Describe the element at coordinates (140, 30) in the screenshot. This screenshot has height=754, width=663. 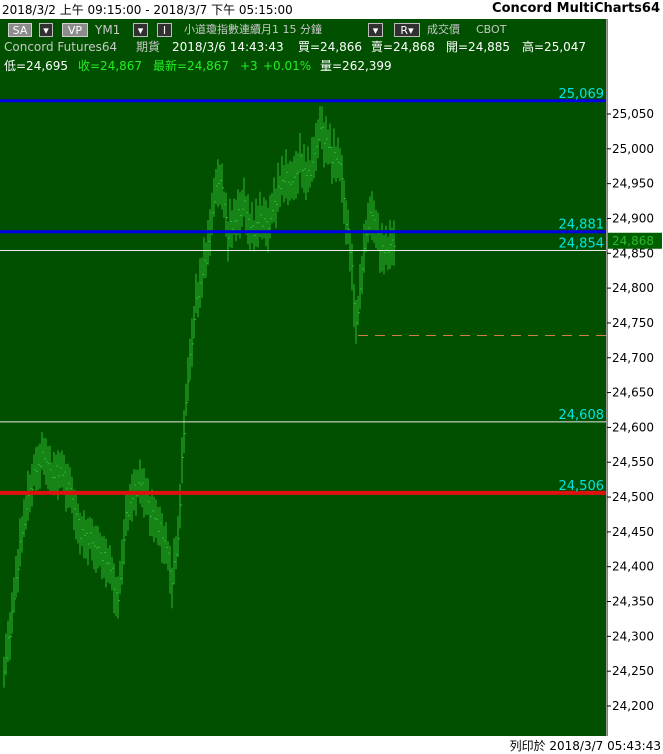
I see `symbol-dropdown-icon: ▾` at that location.